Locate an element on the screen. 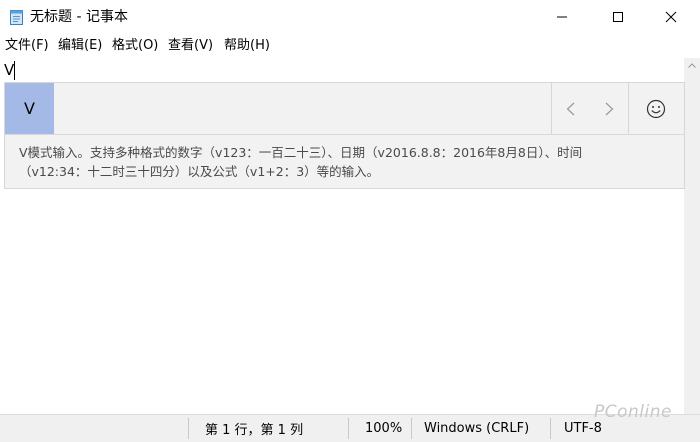 The height and width of the screenshot is (442, 700). maximize-icon is located at coordinates (617, 16).